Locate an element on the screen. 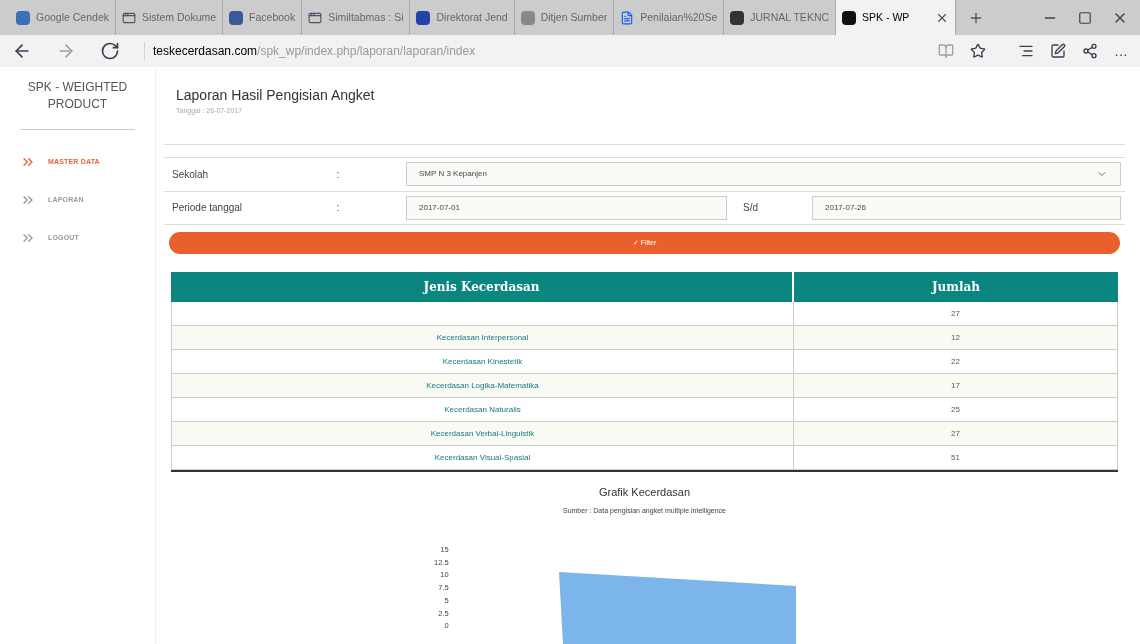  table-cell: Kecerdasan Verbal-Linguistik is located at coordinates (482, 433).